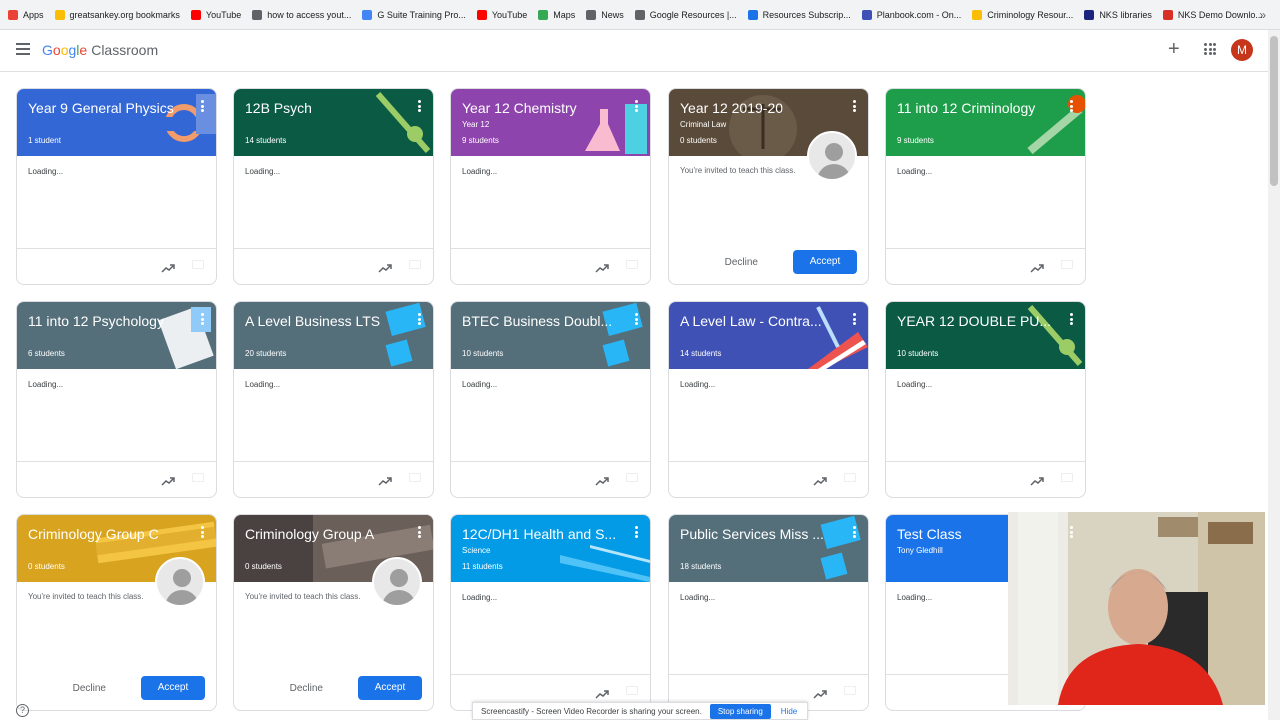  Describe the element at coordinates (985, 122) in the screenshot. I see `class-card-header: 11 into 12 Criminology 9 students` at that location.